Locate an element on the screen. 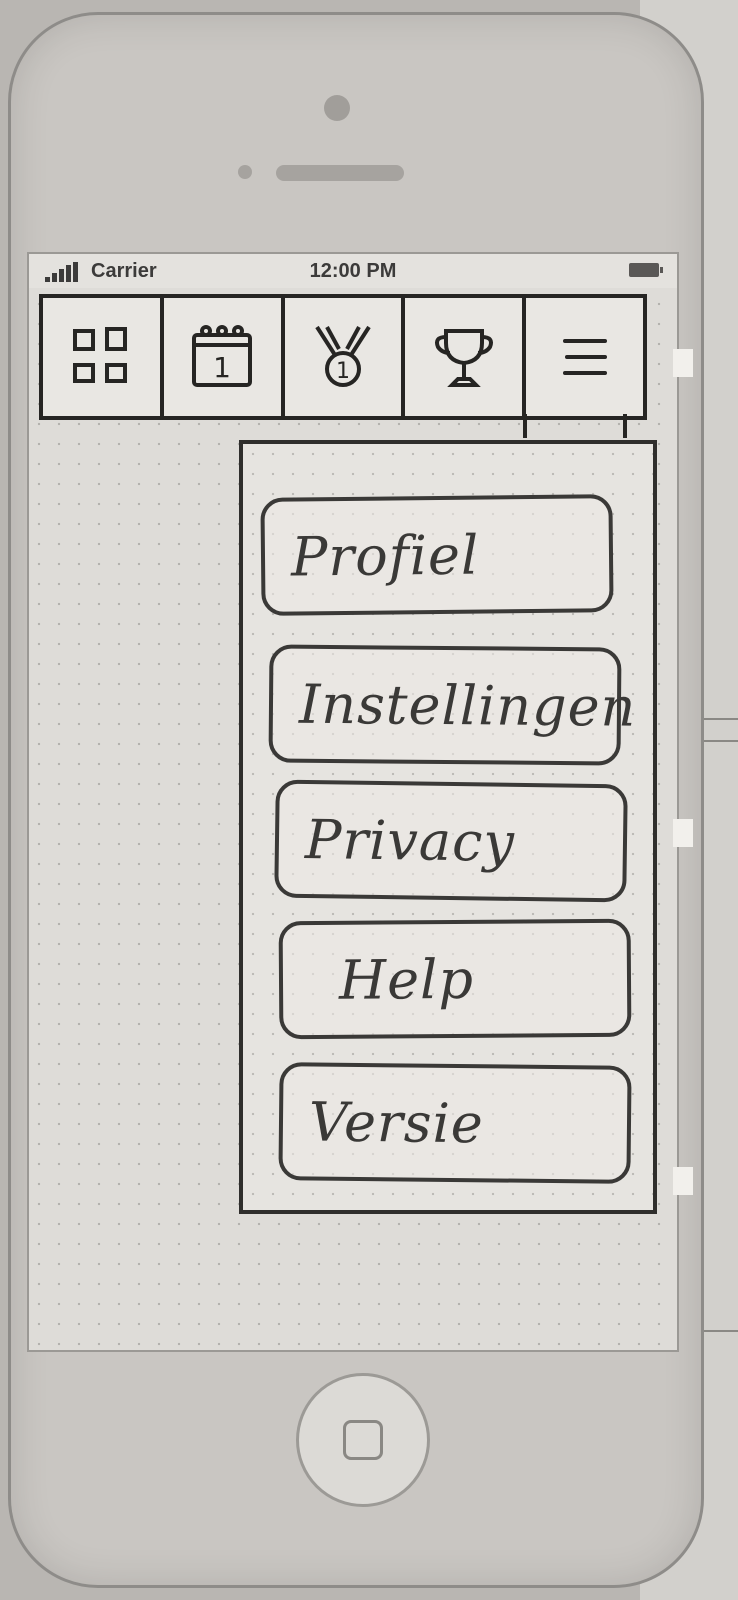 The width and height of the screenshot is (738, 1600). calendar-badge: 1 is located at coordinates (222, 367).